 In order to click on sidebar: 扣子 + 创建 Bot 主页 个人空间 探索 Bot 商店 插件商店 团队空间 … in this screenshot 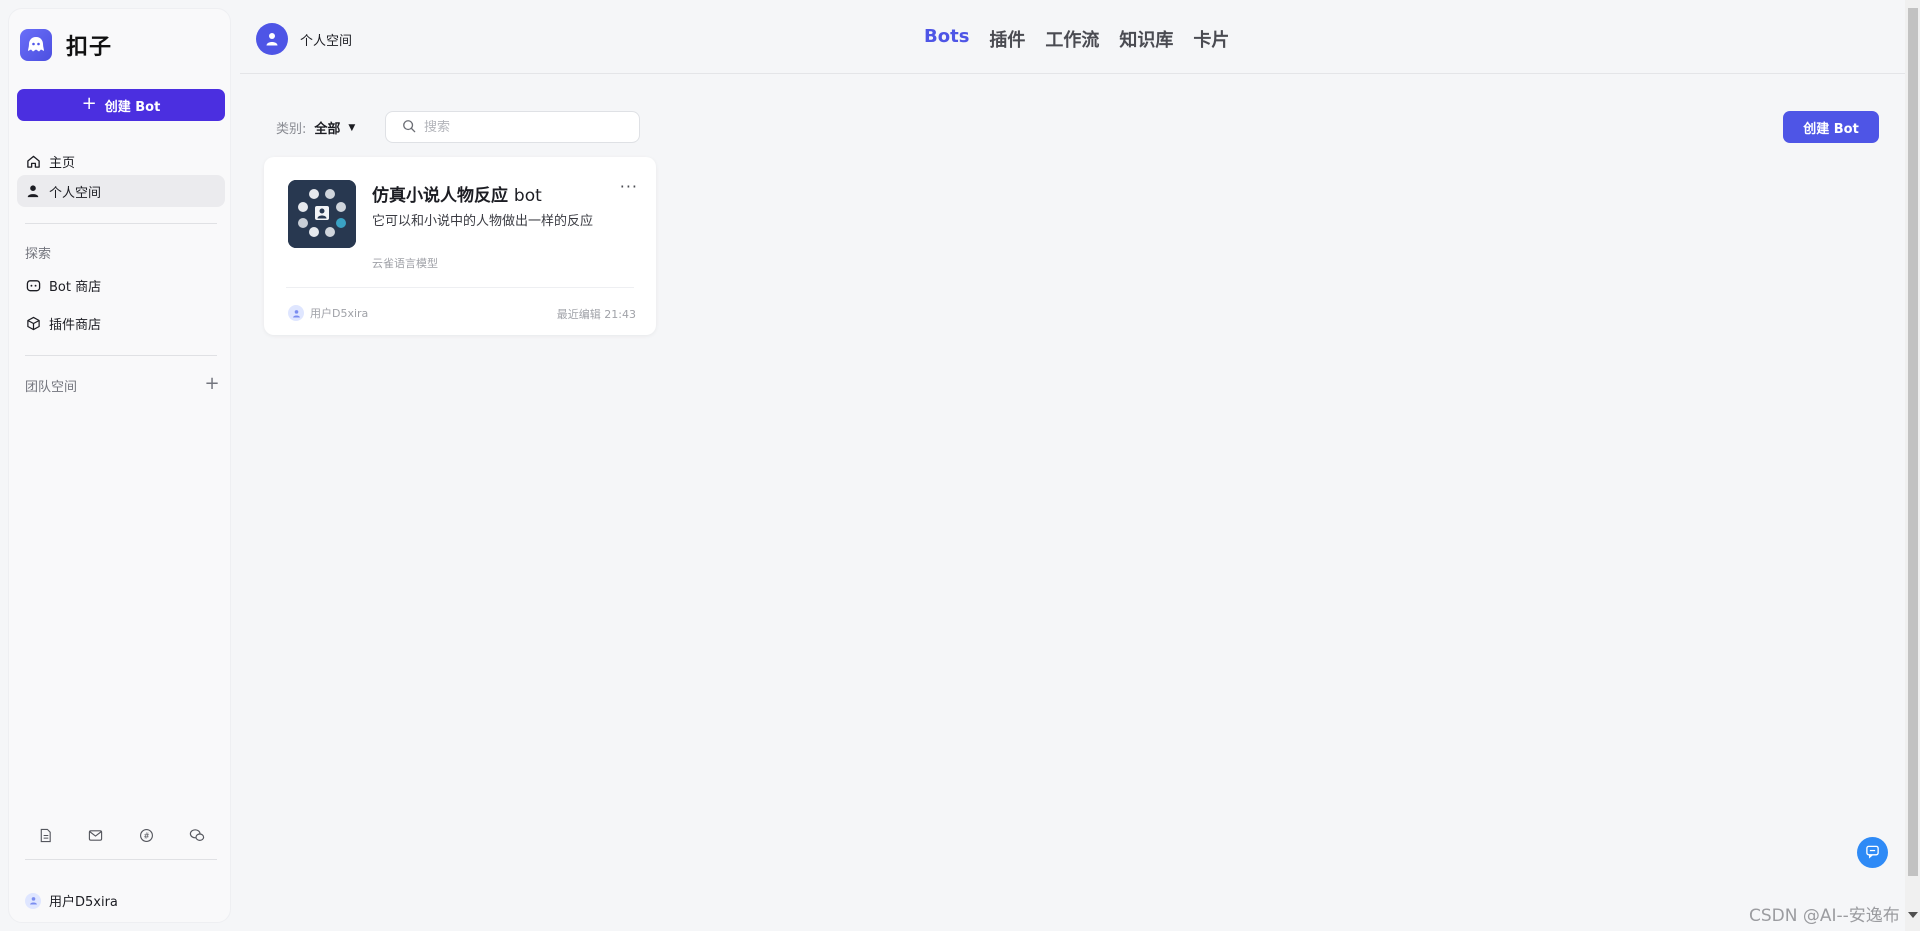, I will do `click(119, 465)`.